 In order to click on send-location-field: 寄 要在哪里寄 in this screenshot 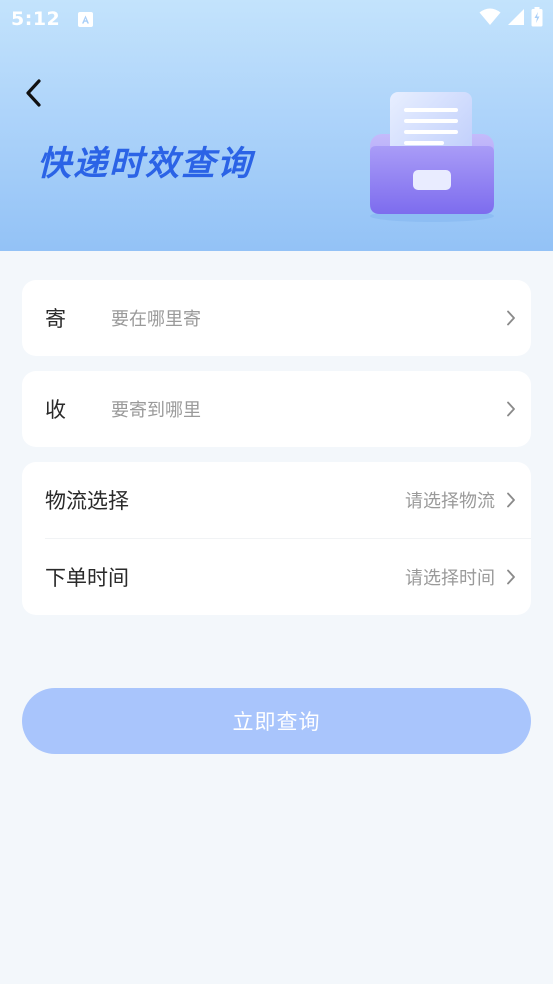, I will do `click(276, 318)`.